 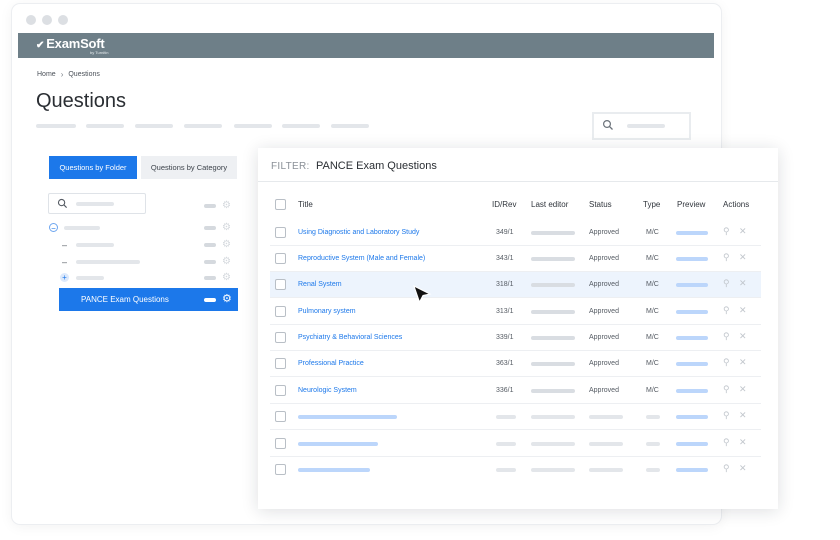 What do you see at coordinates (47, 20) in the screenshot?
I see `window-minimize-dot` at bounding box center [47, 20].